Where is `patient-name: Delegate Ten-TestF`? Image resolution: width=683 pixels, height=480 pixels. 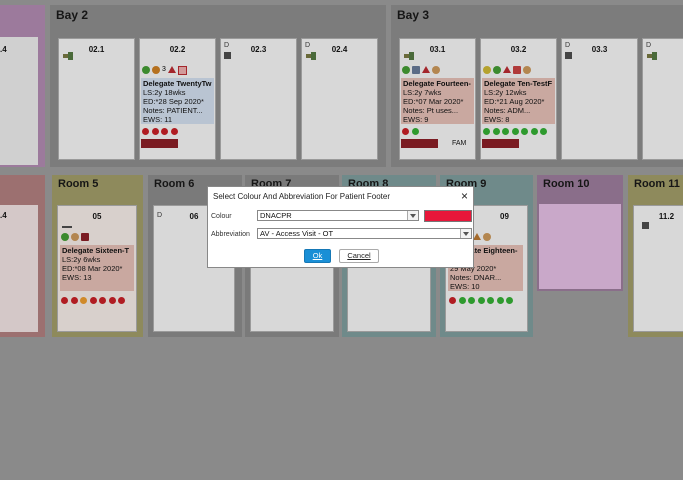
patient-name: Delegate Ten-TestF is located at coordinates (518, 83).